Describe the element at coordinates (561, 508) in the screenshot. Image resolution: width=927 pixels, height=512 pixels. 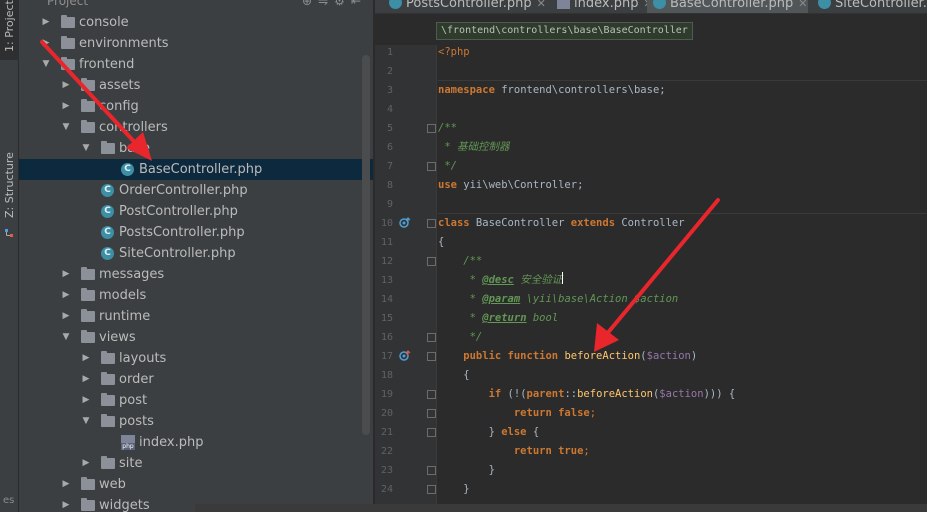
I see `horizontal-scrollbar` at that location.